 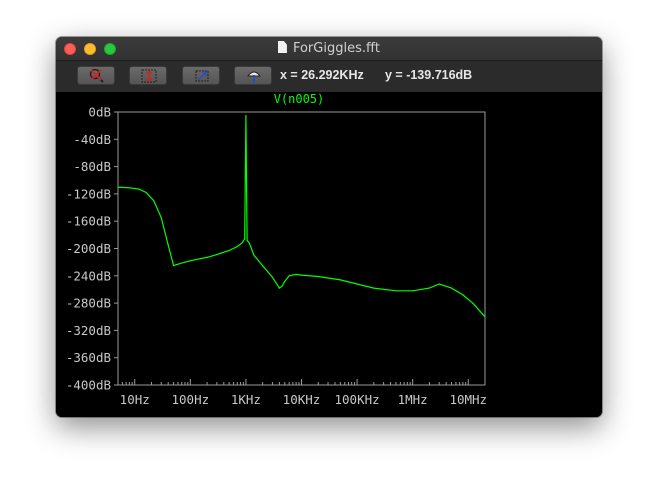 I want to click on y-tick-label: -40dB, so click(x=92, y=139).